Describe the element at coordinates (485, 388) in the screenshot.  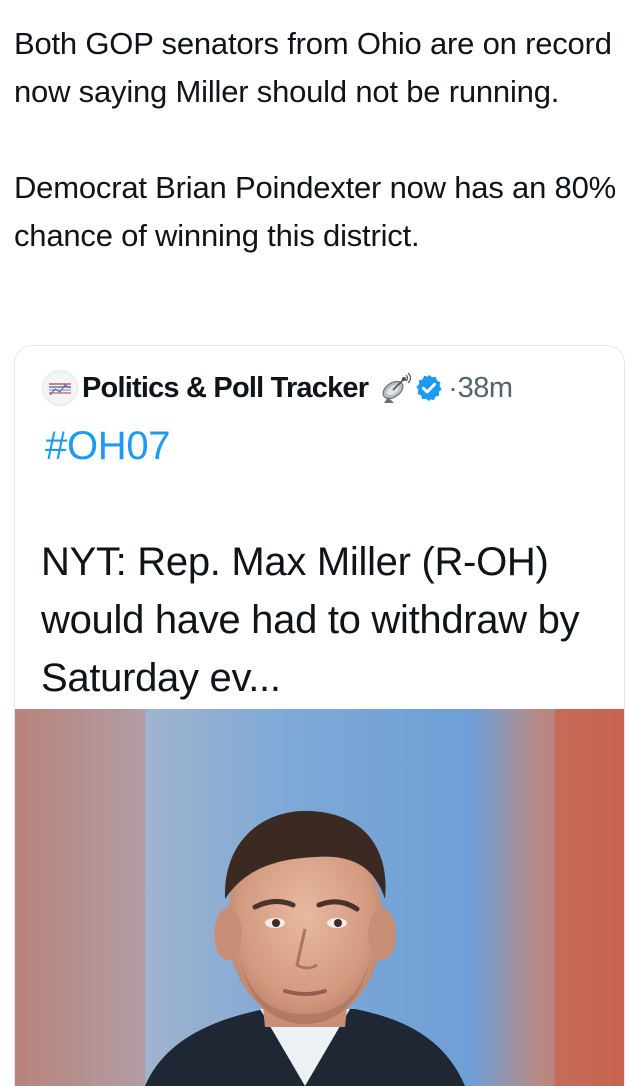
I see `post-timestamp: 38m` at that location.